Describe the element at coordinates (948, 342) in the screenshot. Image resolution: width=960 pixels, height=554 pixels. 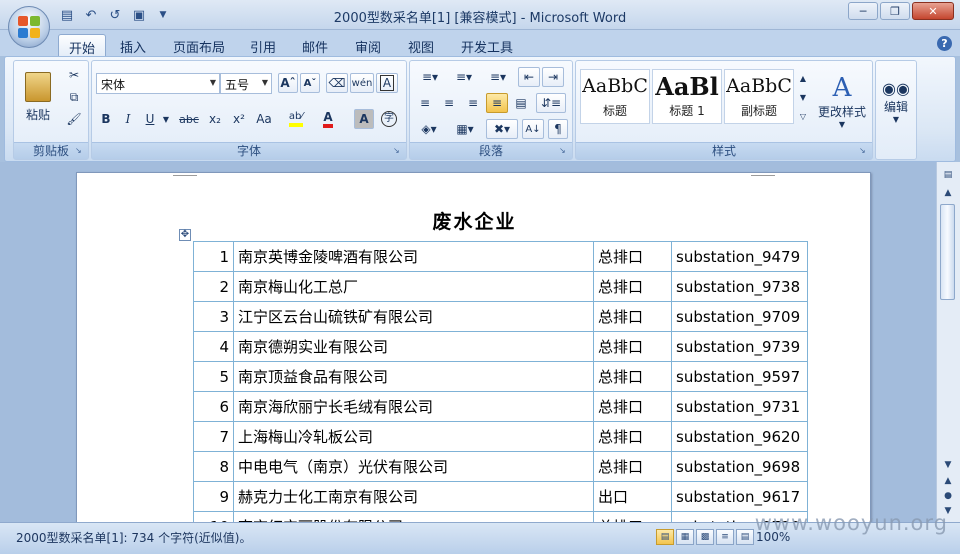
I see `vertical-scrollbar: ▤ ▲ ▼ ▲ ● ▼` at that location.